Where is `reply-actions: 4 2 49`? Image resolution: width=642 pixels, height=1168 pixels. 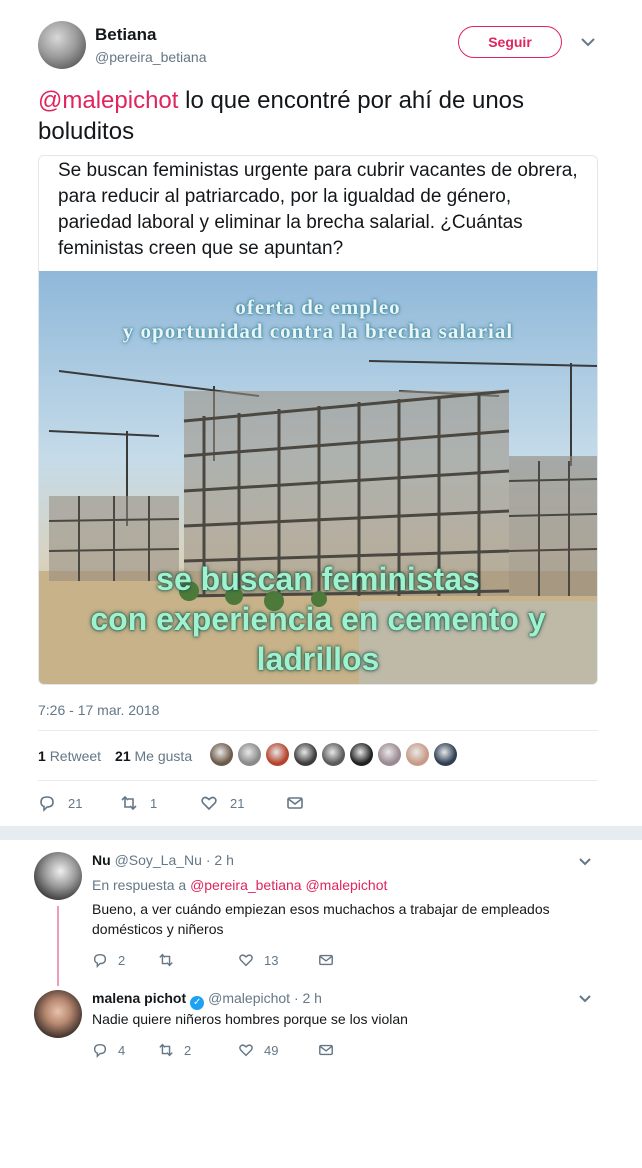
reply-actions: 4 2 49 is located at coordinates (213, 1050).